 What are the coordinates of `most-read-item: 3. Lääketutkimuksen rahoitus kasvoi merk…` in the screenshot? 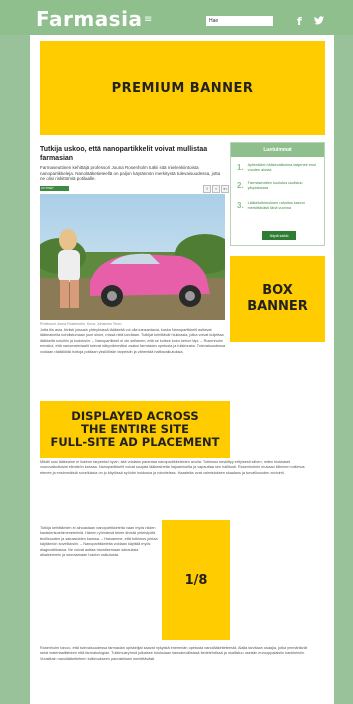 It's located at (279, 206).